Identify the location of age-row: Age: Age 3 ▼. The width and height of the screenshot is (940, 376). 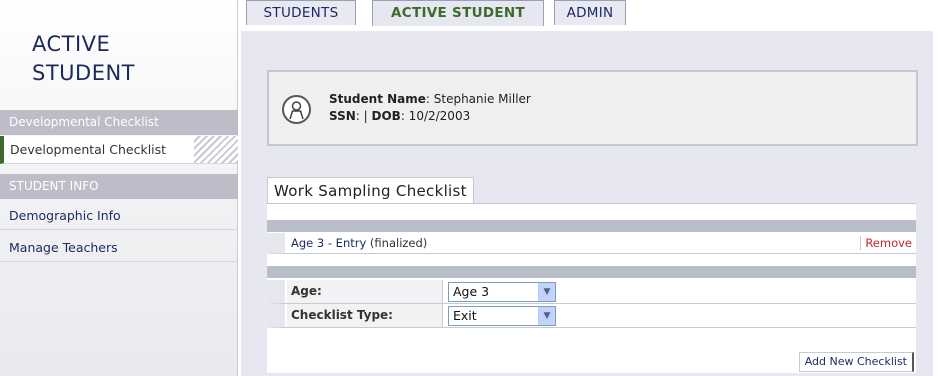
(591, 292).